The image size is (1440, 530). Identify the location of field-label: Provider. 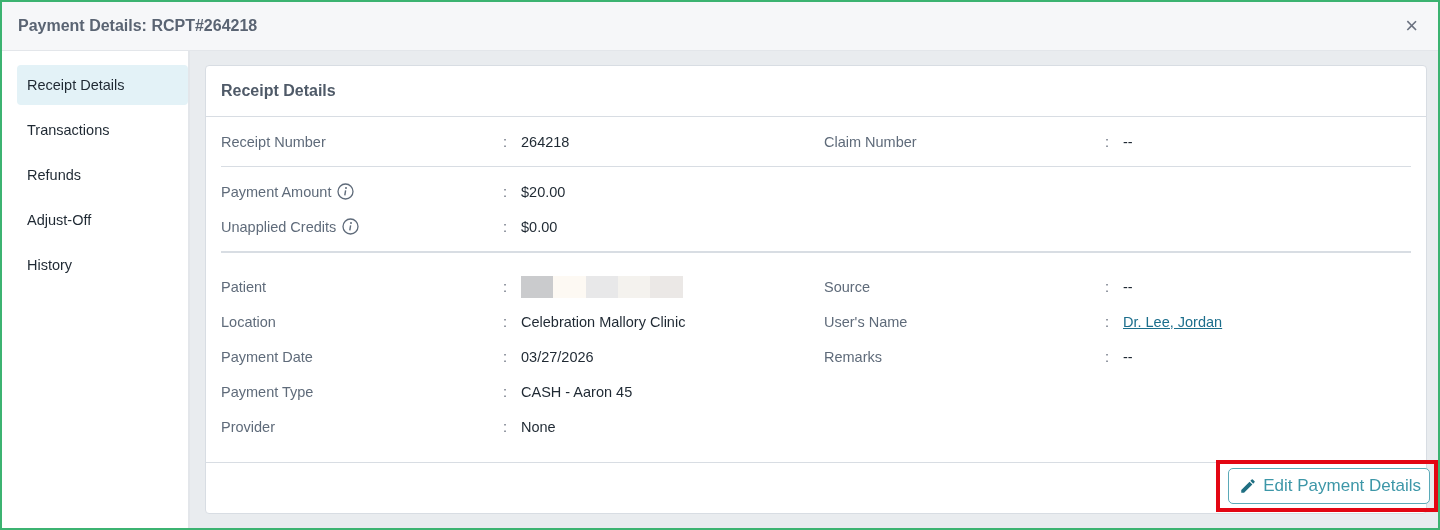
(248, 426).